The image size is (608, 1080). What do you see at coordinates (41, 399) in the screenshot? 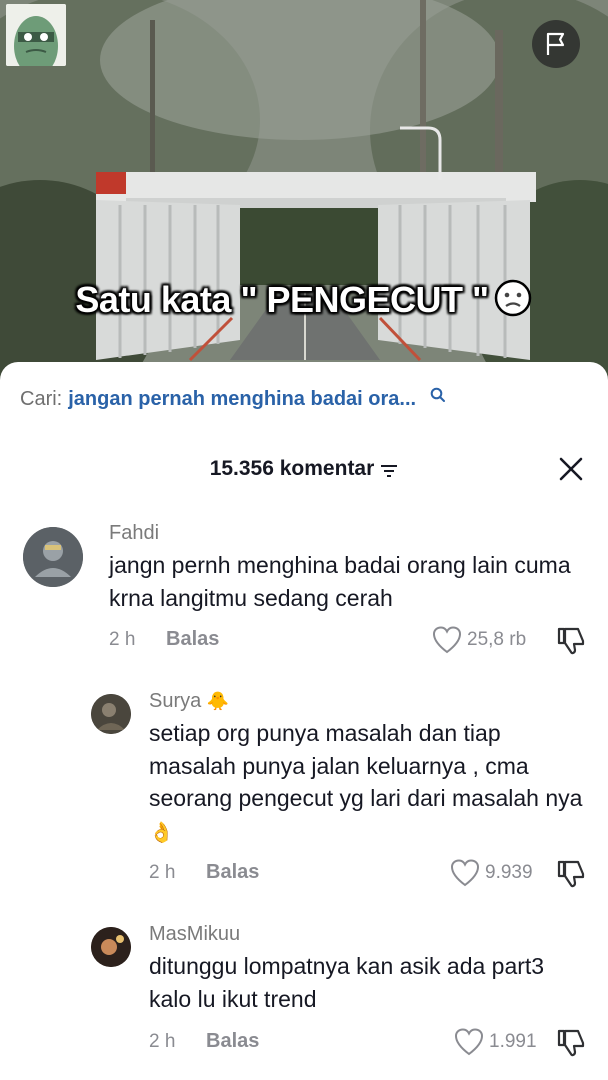
I see `search-prefix: Cari:` at bounding box center [41, 399].